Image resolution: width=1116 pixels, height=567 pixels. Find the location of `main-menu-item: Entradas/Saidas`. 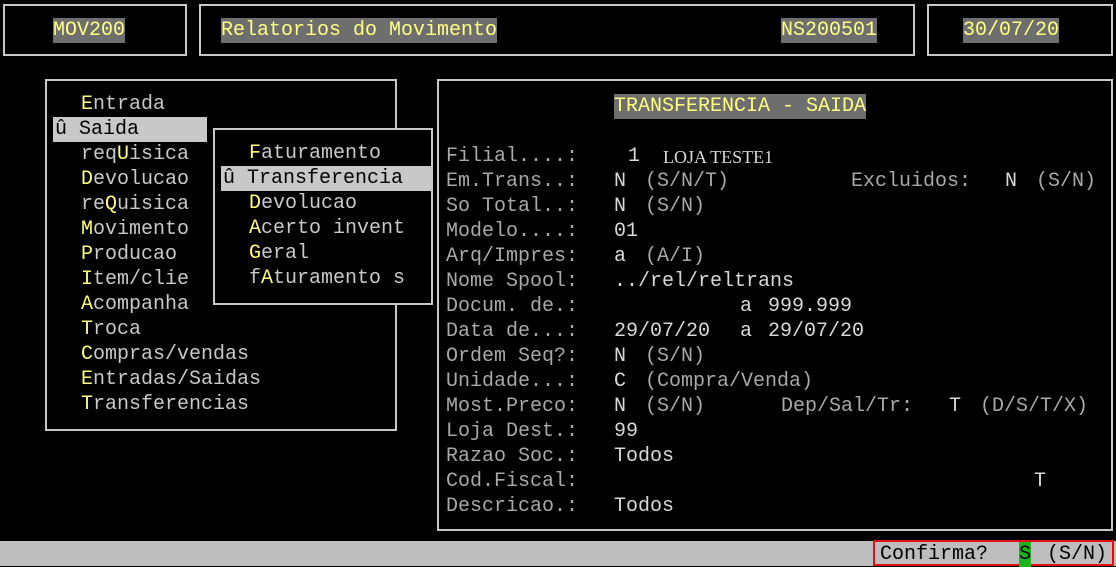

main-menu-item: Entradas/Saidas is located at coordinates (171, 379).